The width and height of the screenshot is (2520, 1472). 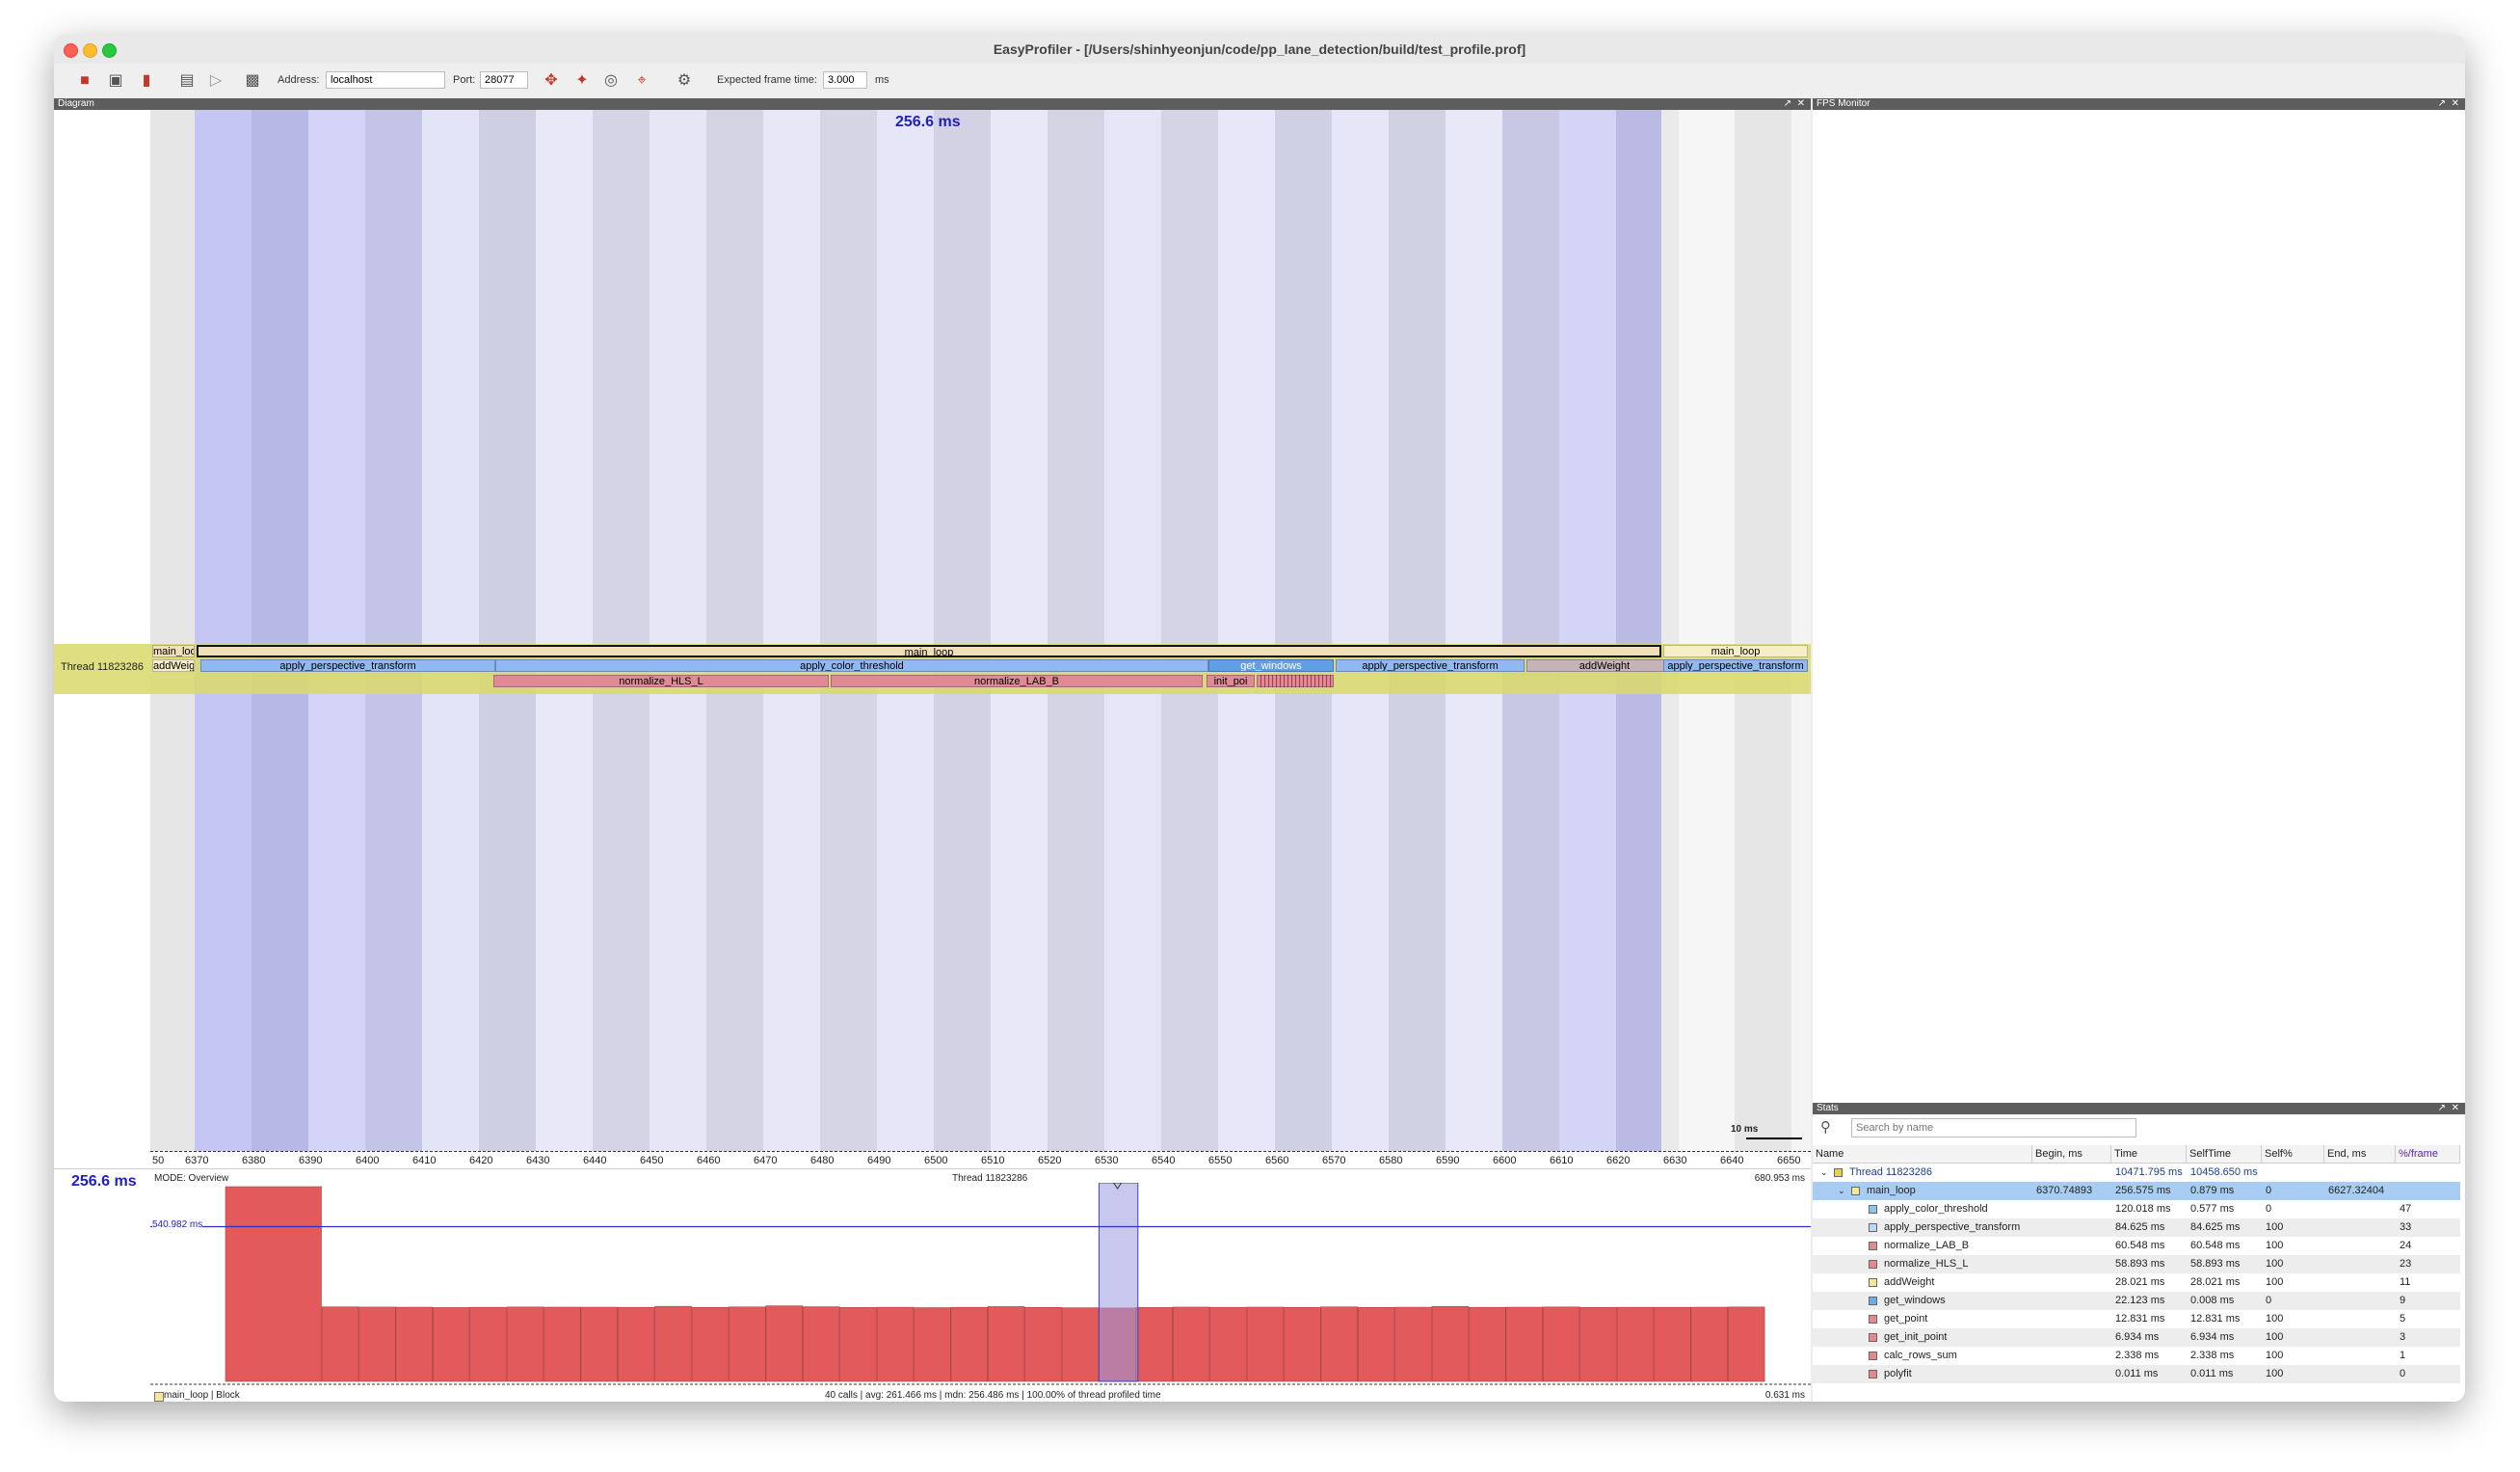 I want to click on stats-row: ⌄ Thread 11823286 10471.795 ms 10458.650 ms, so click(x=2137, y=1173).